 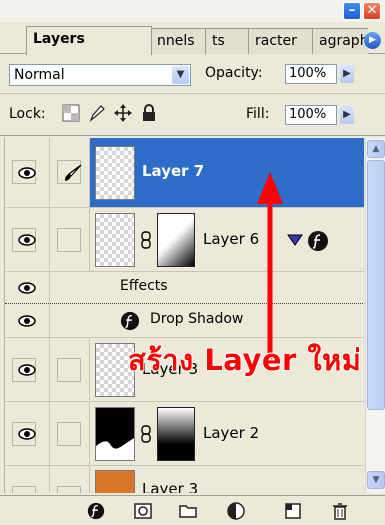 What do you see at coordinates (89, 40) in the screenshot?
I see `tab-layers: Layers` at bounding box center [89, 40].